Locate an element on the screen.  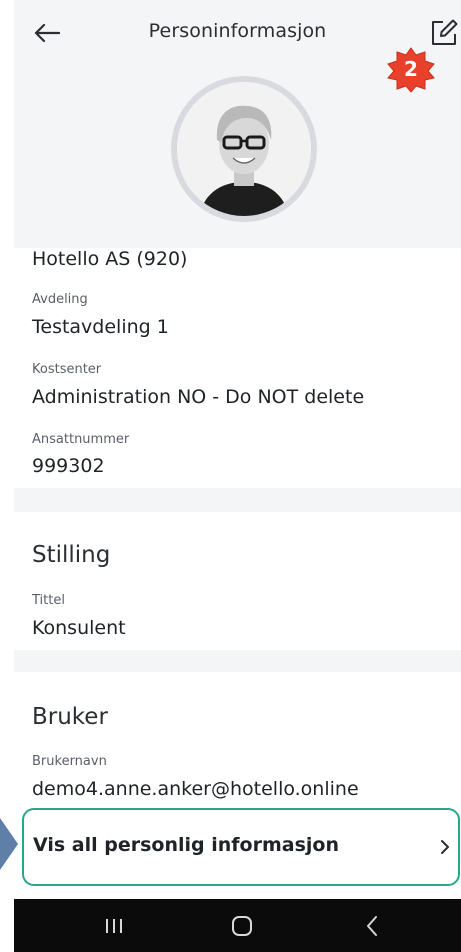
cost-center-value: Administration NO - Do NOT delete is located at coordinates (198, 397).